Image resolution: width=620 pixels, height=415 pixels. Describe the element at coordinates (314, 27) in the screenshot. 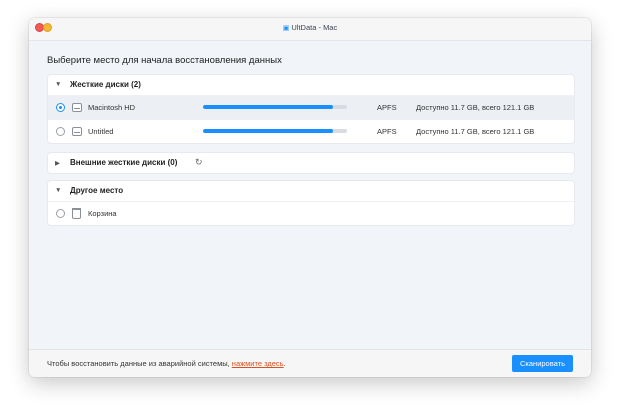

I see `window-title-text: UltData - Mac` at that location.